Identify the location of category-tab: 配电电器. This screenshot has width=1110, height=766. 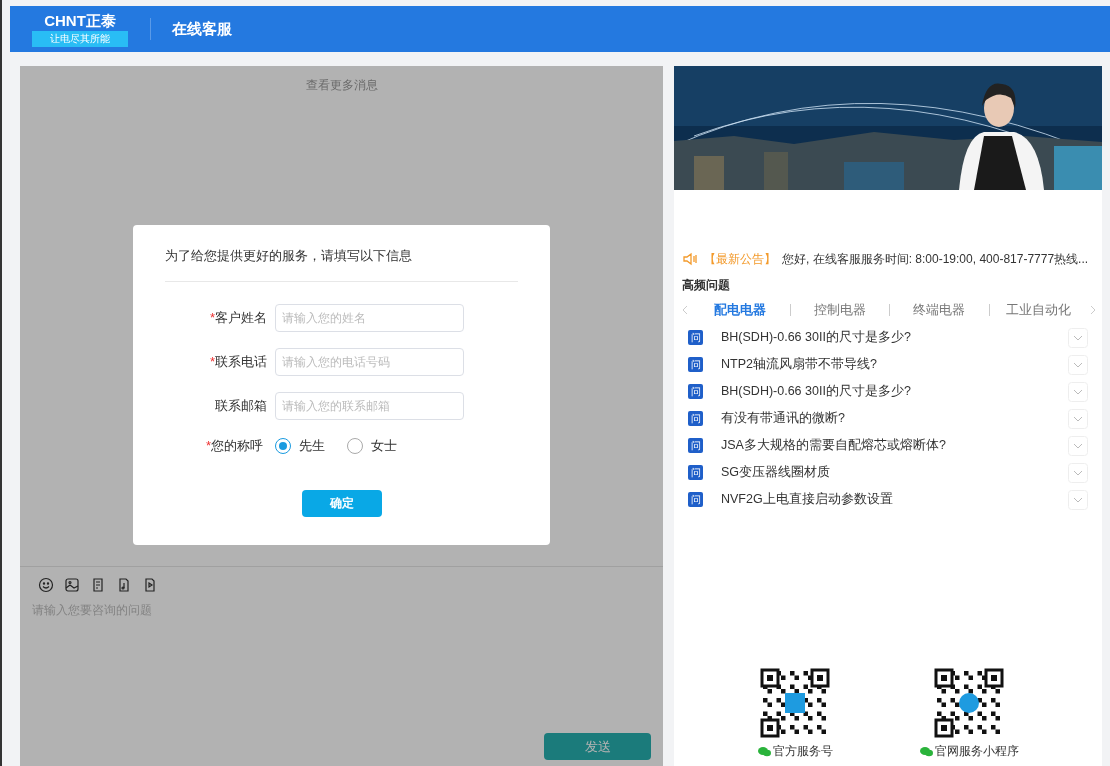
(740, 310).